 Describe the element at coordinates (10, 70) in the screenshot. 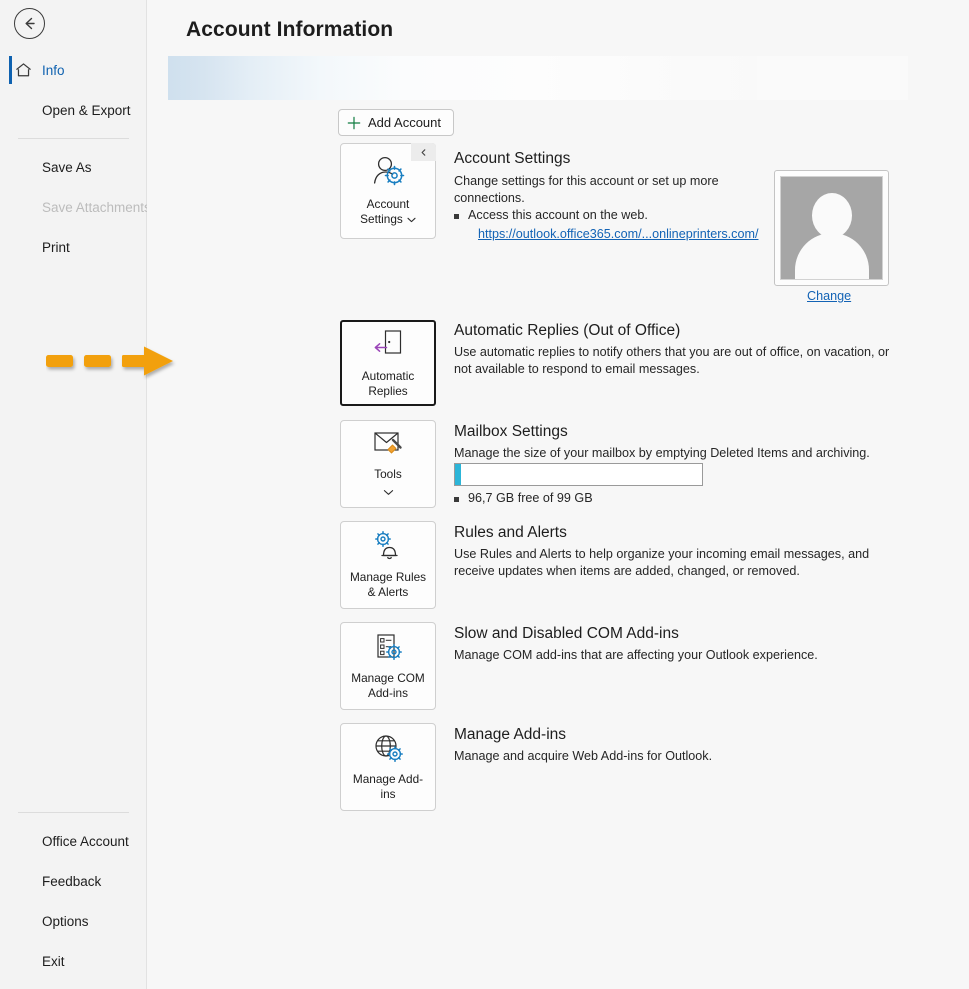

I see `active-accent-bar` at that location.